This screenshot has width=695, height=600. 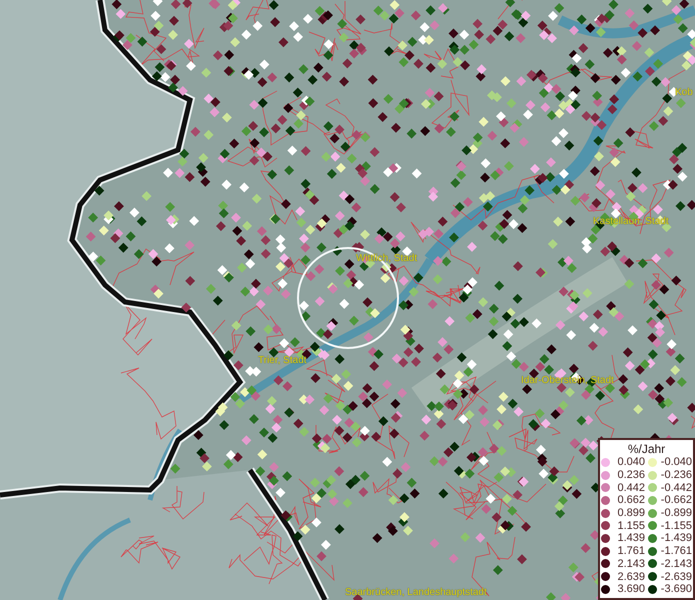 What do you see at coordinates (630, 564) in the screenshot?
I see `legend-value: 2.143` at bounding box center [630, 564].